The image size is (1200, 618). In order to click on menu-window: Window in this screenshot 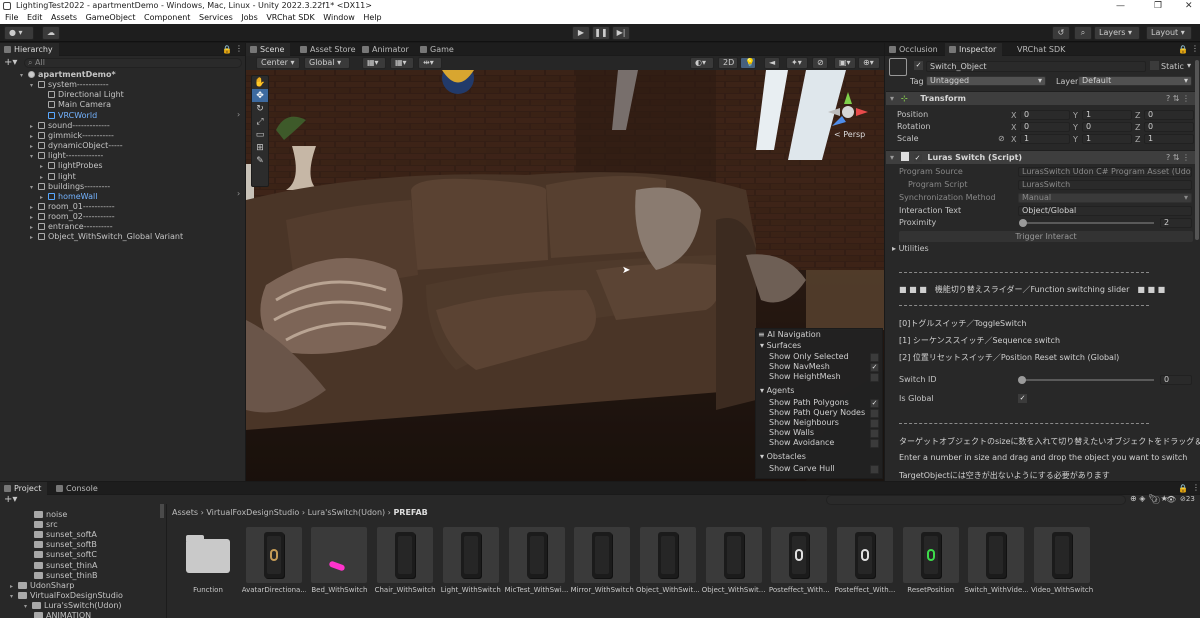, I will do `click(339, 17)`.